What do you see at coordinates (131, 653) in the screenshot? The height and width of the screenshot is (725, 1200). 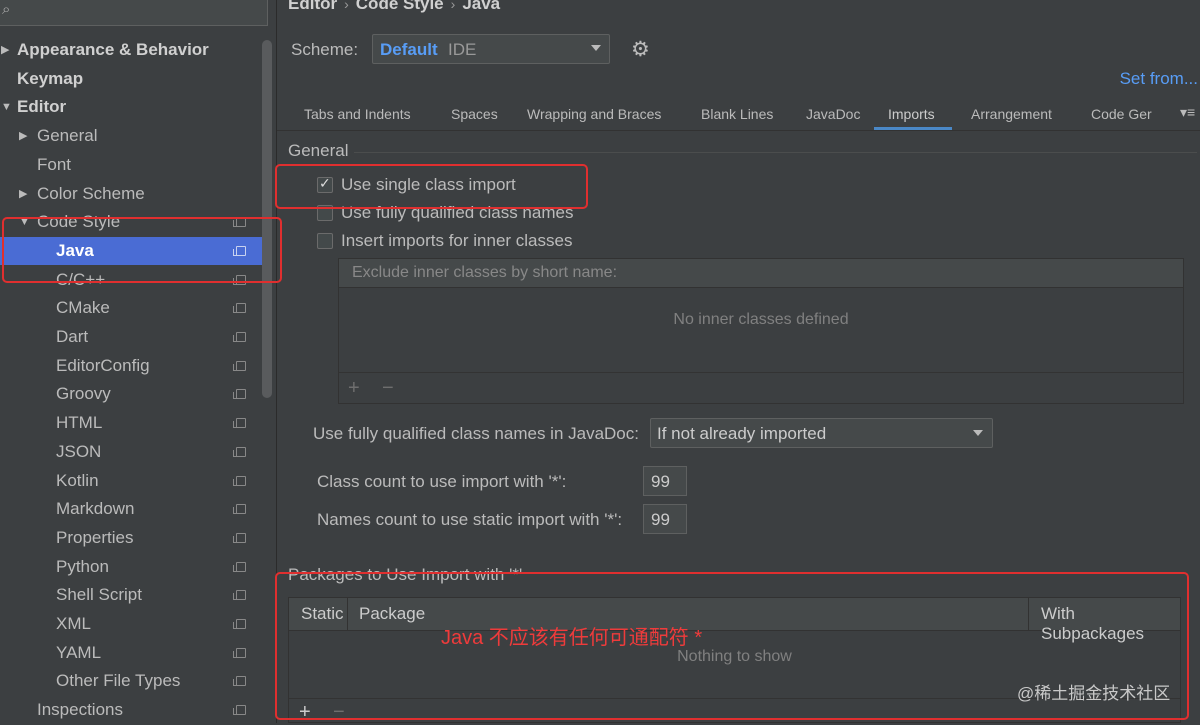 I see `sidebar-item-yaml: YAML` at bounding box center [131, 653].